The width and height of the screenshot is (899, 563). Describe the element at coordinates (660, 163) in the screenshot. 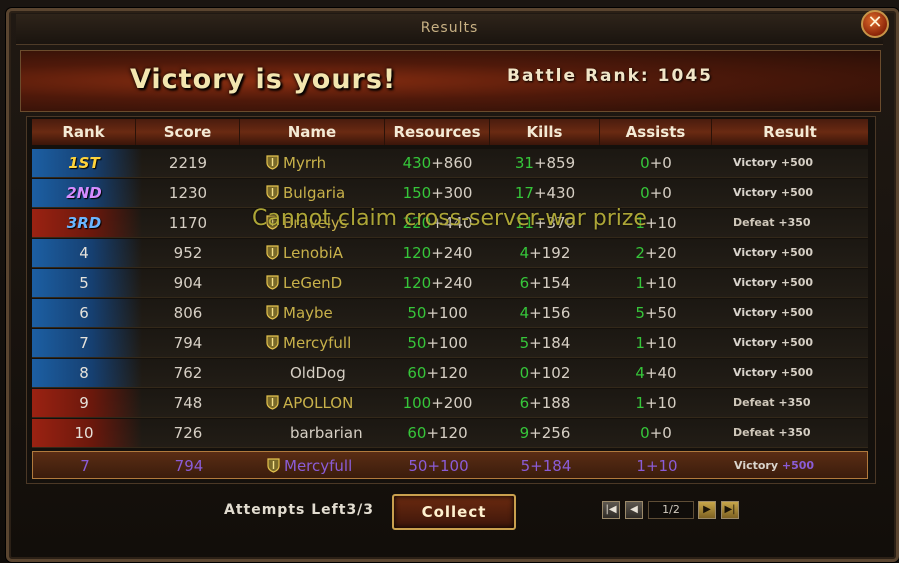

I see `assists-bonus: +0` at that location.